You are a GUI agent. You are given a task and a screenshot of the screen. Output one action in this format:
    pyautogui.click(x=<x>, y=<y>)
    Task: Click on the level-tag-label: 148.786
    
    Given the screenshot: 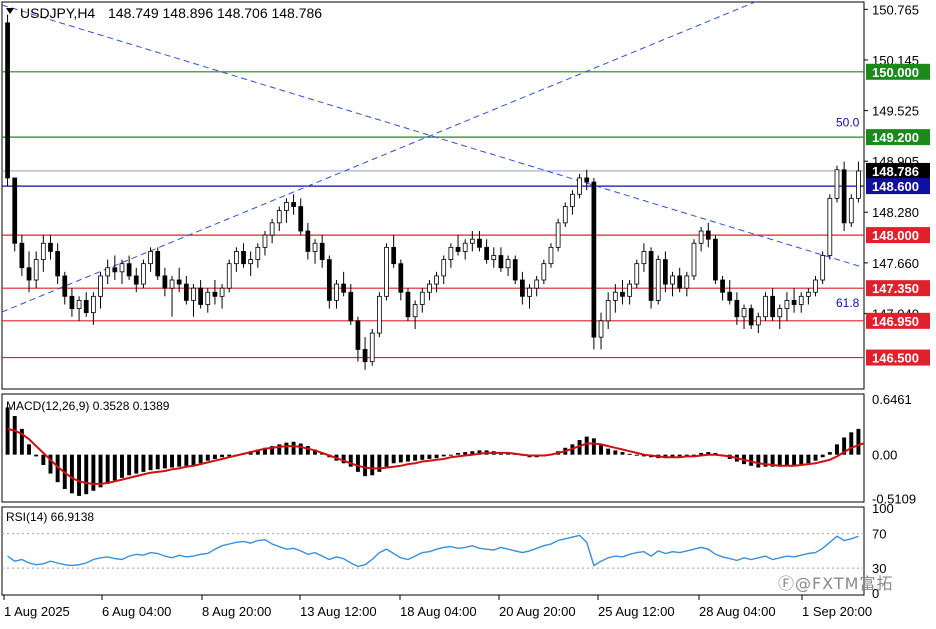 What is the action you would take?
    pyautogui.click(x=895, y=171)
    